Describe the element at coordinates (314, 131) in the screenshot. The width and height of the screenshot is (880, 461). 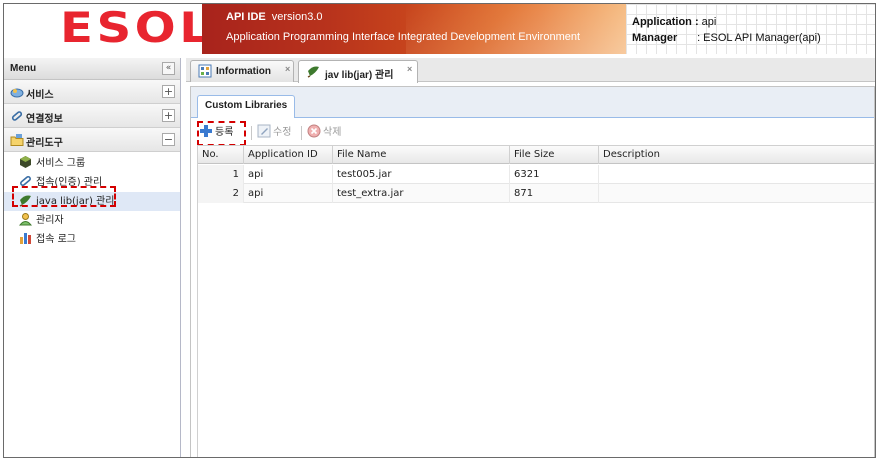
I see `delete-icon` at that location.